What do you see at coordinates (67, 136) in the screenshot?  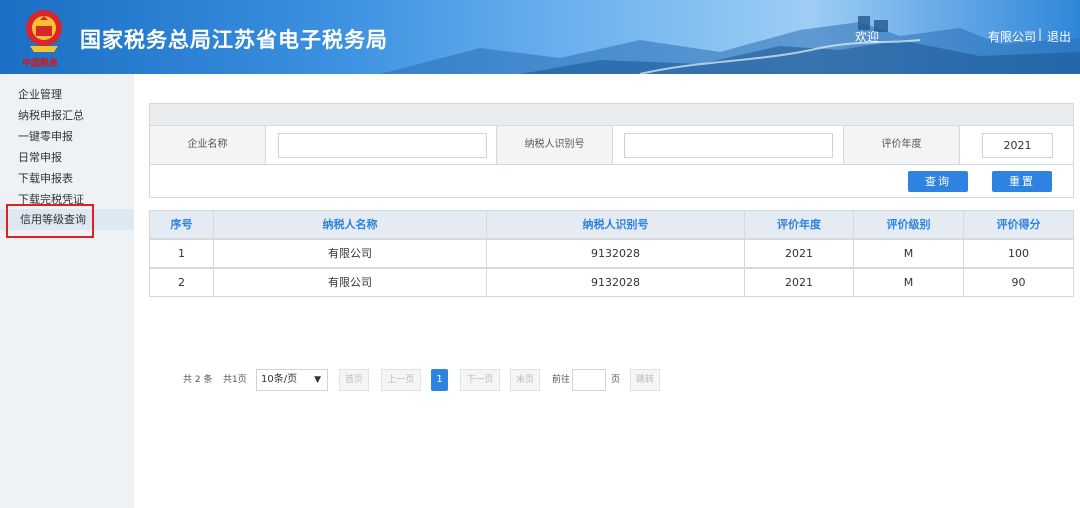 I see `sidebar-item-zero-declaration: 一键零申报` at bounding box center [67, 136].